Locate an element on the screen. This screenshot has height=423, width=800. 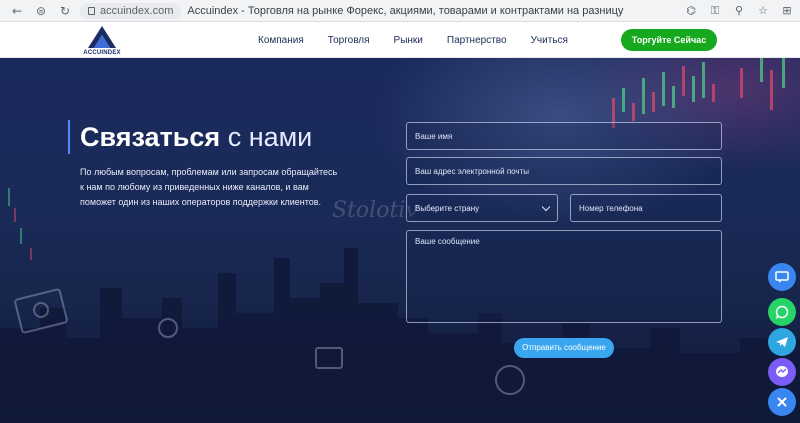
lock-icon is located at coordinates (91, 10).